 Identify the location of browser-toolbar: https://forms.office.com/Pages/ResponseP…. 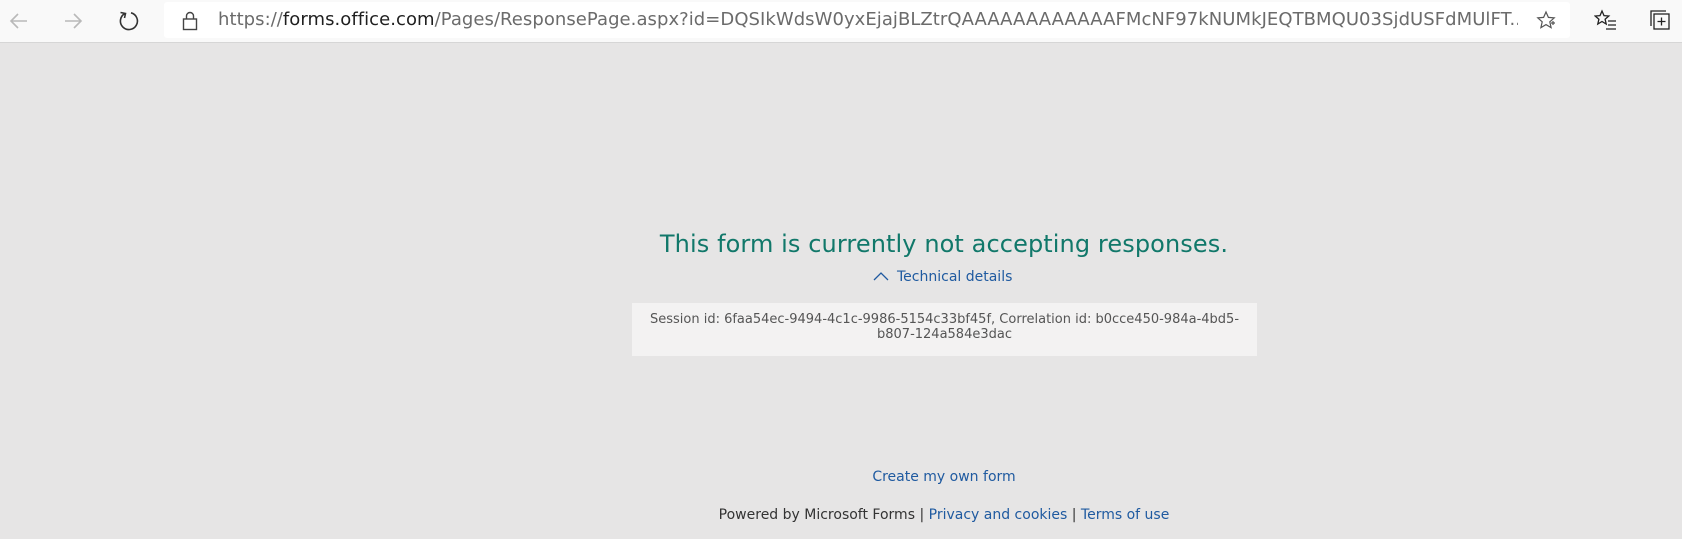
(841, 21).